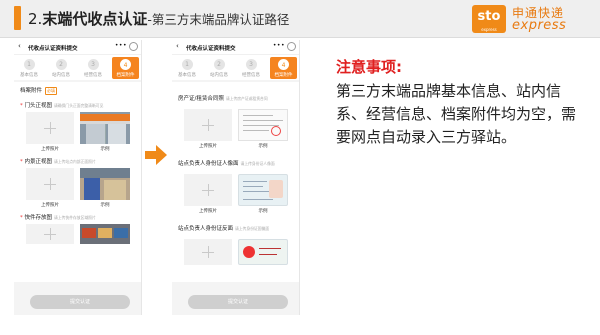 This screenshot has height=335, width=600. What do you see at coordinates (51, 91) in the screenshot?
I see `required-tag: 必填` at bounding box center [51, 91].